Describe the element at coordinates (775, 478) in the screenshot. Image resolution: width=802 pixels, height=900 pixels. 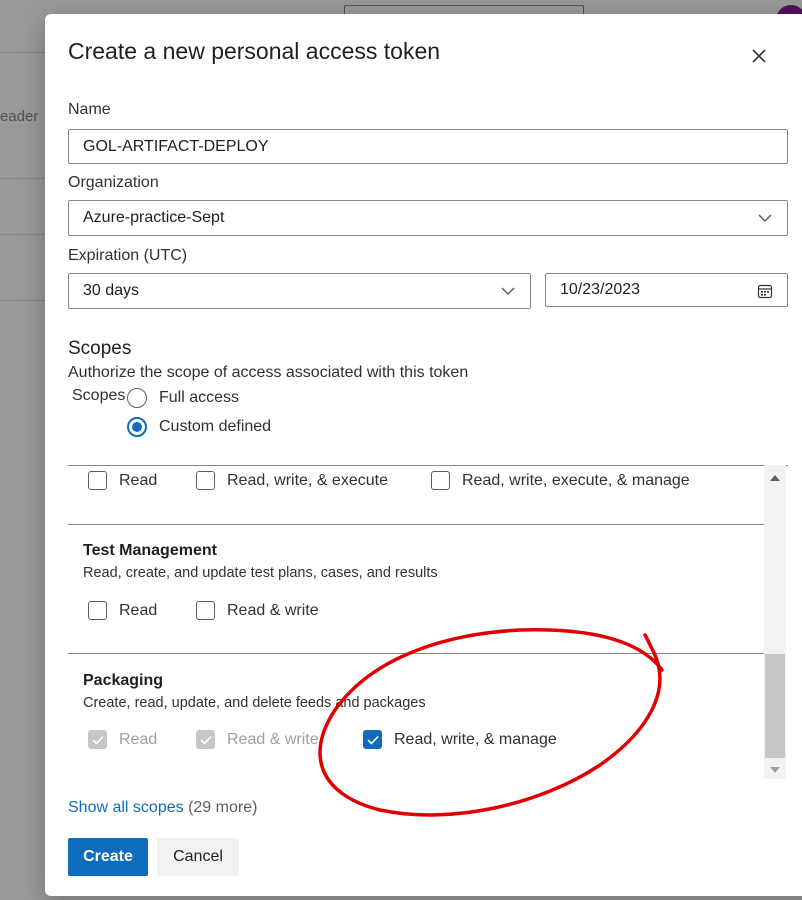
I see `scroll-up-icon` at that location.